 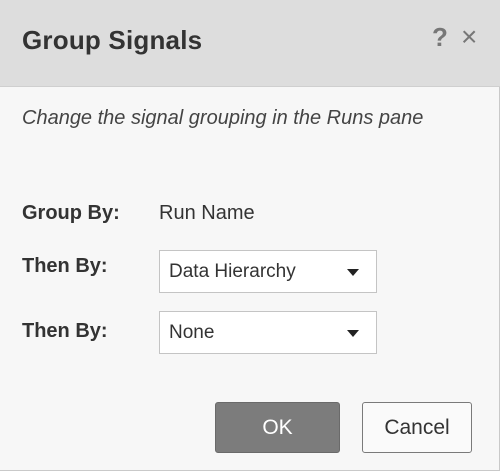 What do you see at coordinates (417, 427) in the screenshot?
I see `cancel-button: Cancel` at bounding box center [417, 427].